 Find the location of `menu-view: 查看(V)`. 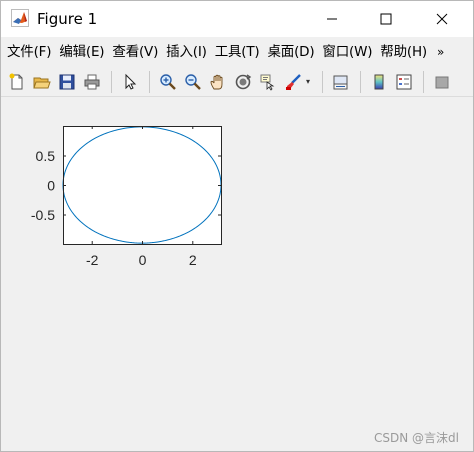

menu-view: 查看(V) is located at coordinates (135, 52).